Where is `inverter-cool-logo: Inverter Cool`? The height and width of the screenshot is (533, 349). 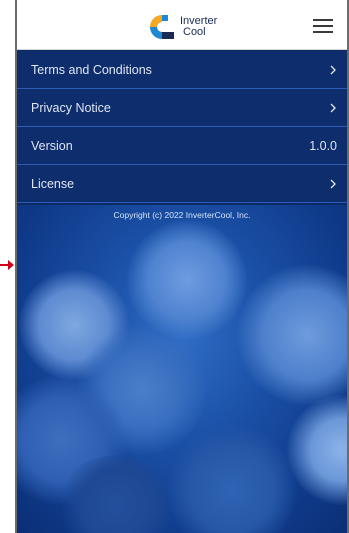 inverter-cool-logo: Inverter Cool is located at coordinates (188, 27).